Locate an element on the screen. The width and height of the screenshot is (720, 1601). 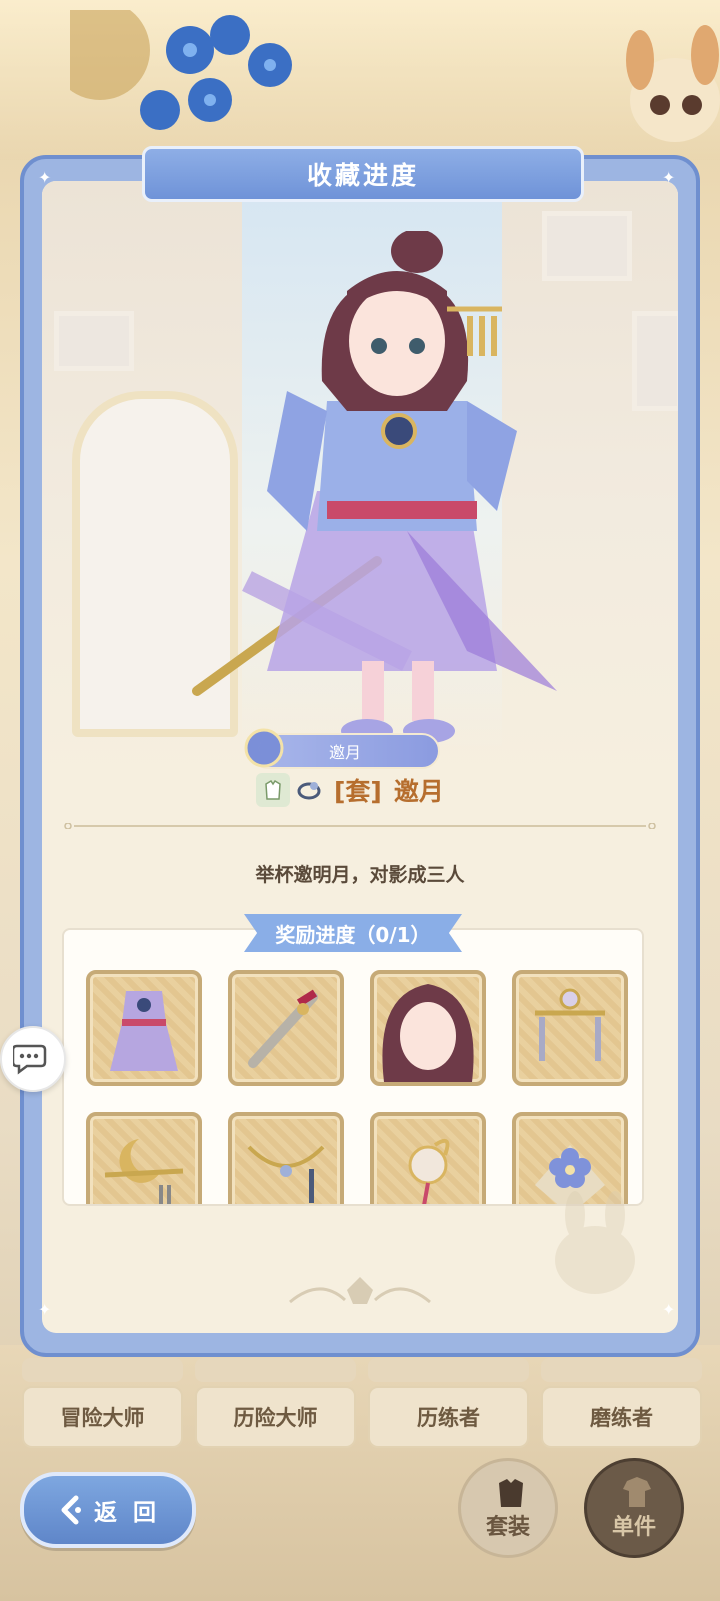
bottom-ornament-icon is located at coordinates (360, 1290).